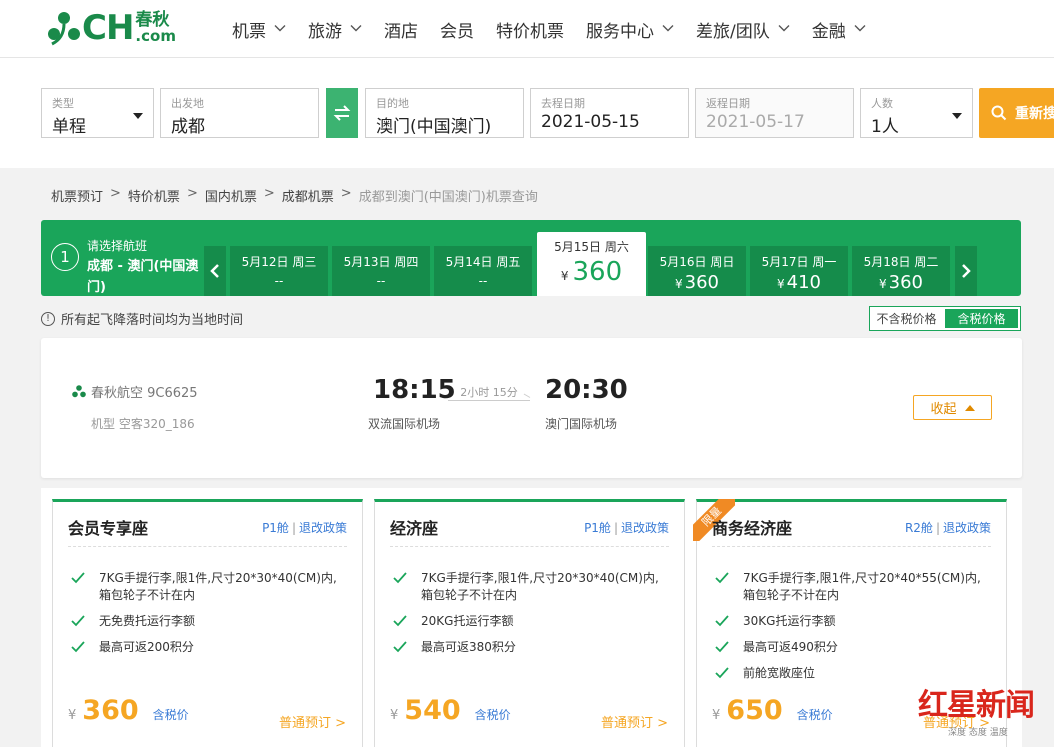 This screenshot has width=1054, height=747. I want to click on feature-item: 无免费托运行李额, so click(207, 621).